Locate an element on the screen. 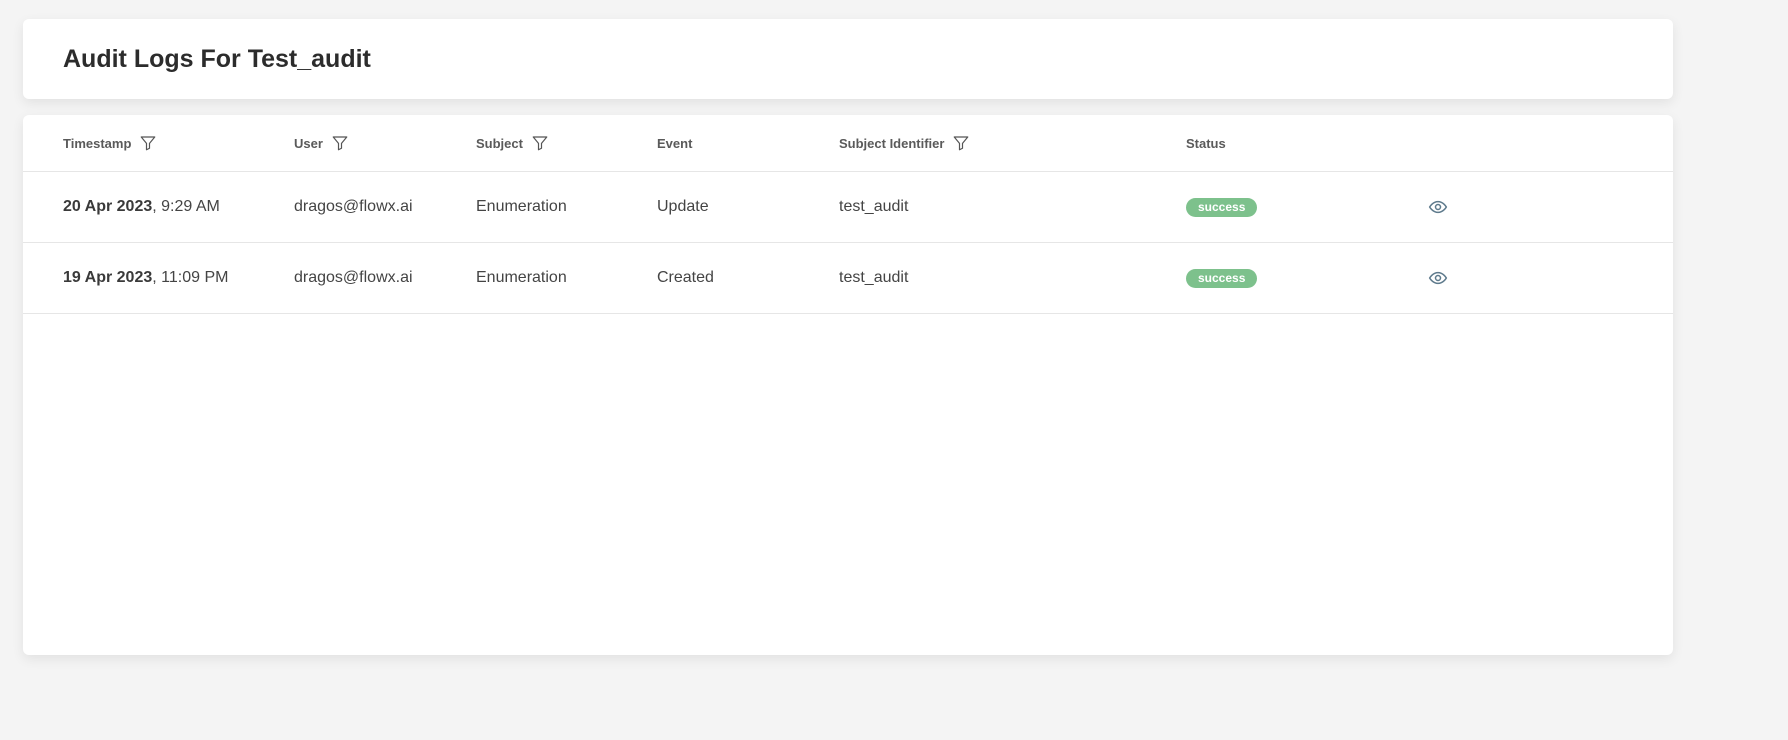  event-cell: Created is located at coordinates (685, 277).